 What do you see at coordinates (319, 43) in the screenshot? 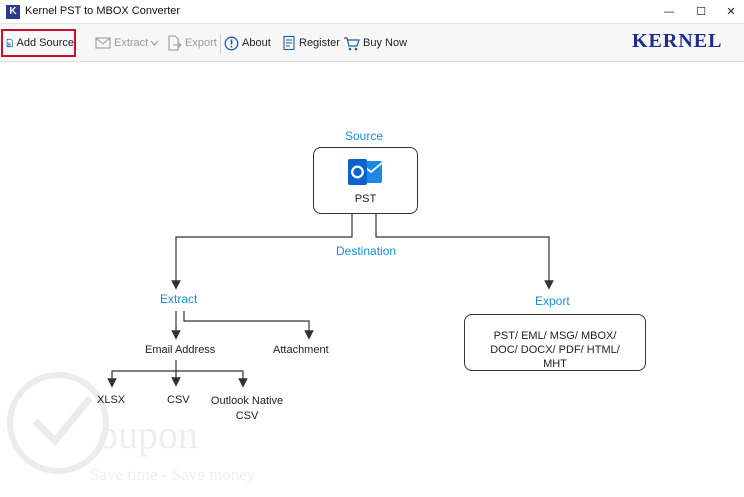
I see `register-label: Register` at bounding box center [319, 43].